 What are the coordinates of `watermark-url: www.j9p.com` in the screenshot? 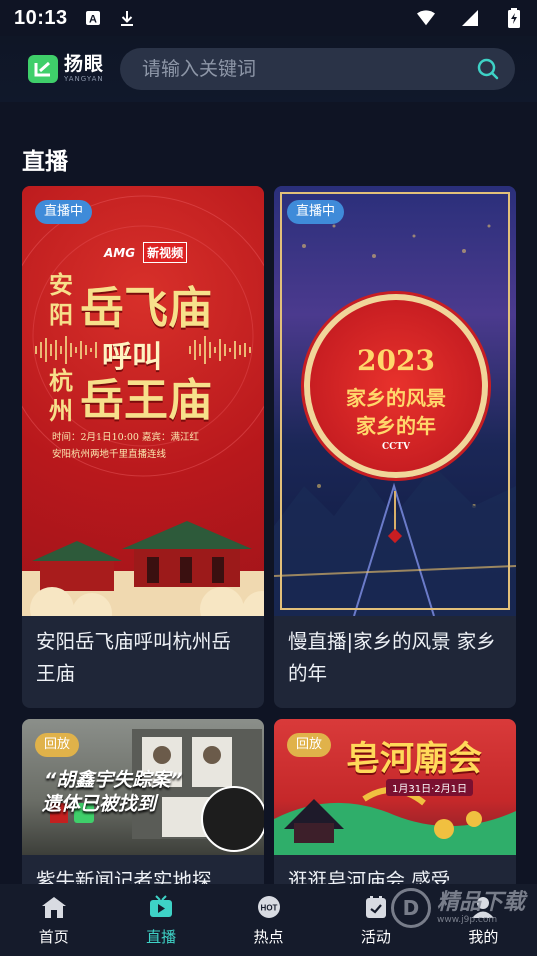 It's located at (467, 919).